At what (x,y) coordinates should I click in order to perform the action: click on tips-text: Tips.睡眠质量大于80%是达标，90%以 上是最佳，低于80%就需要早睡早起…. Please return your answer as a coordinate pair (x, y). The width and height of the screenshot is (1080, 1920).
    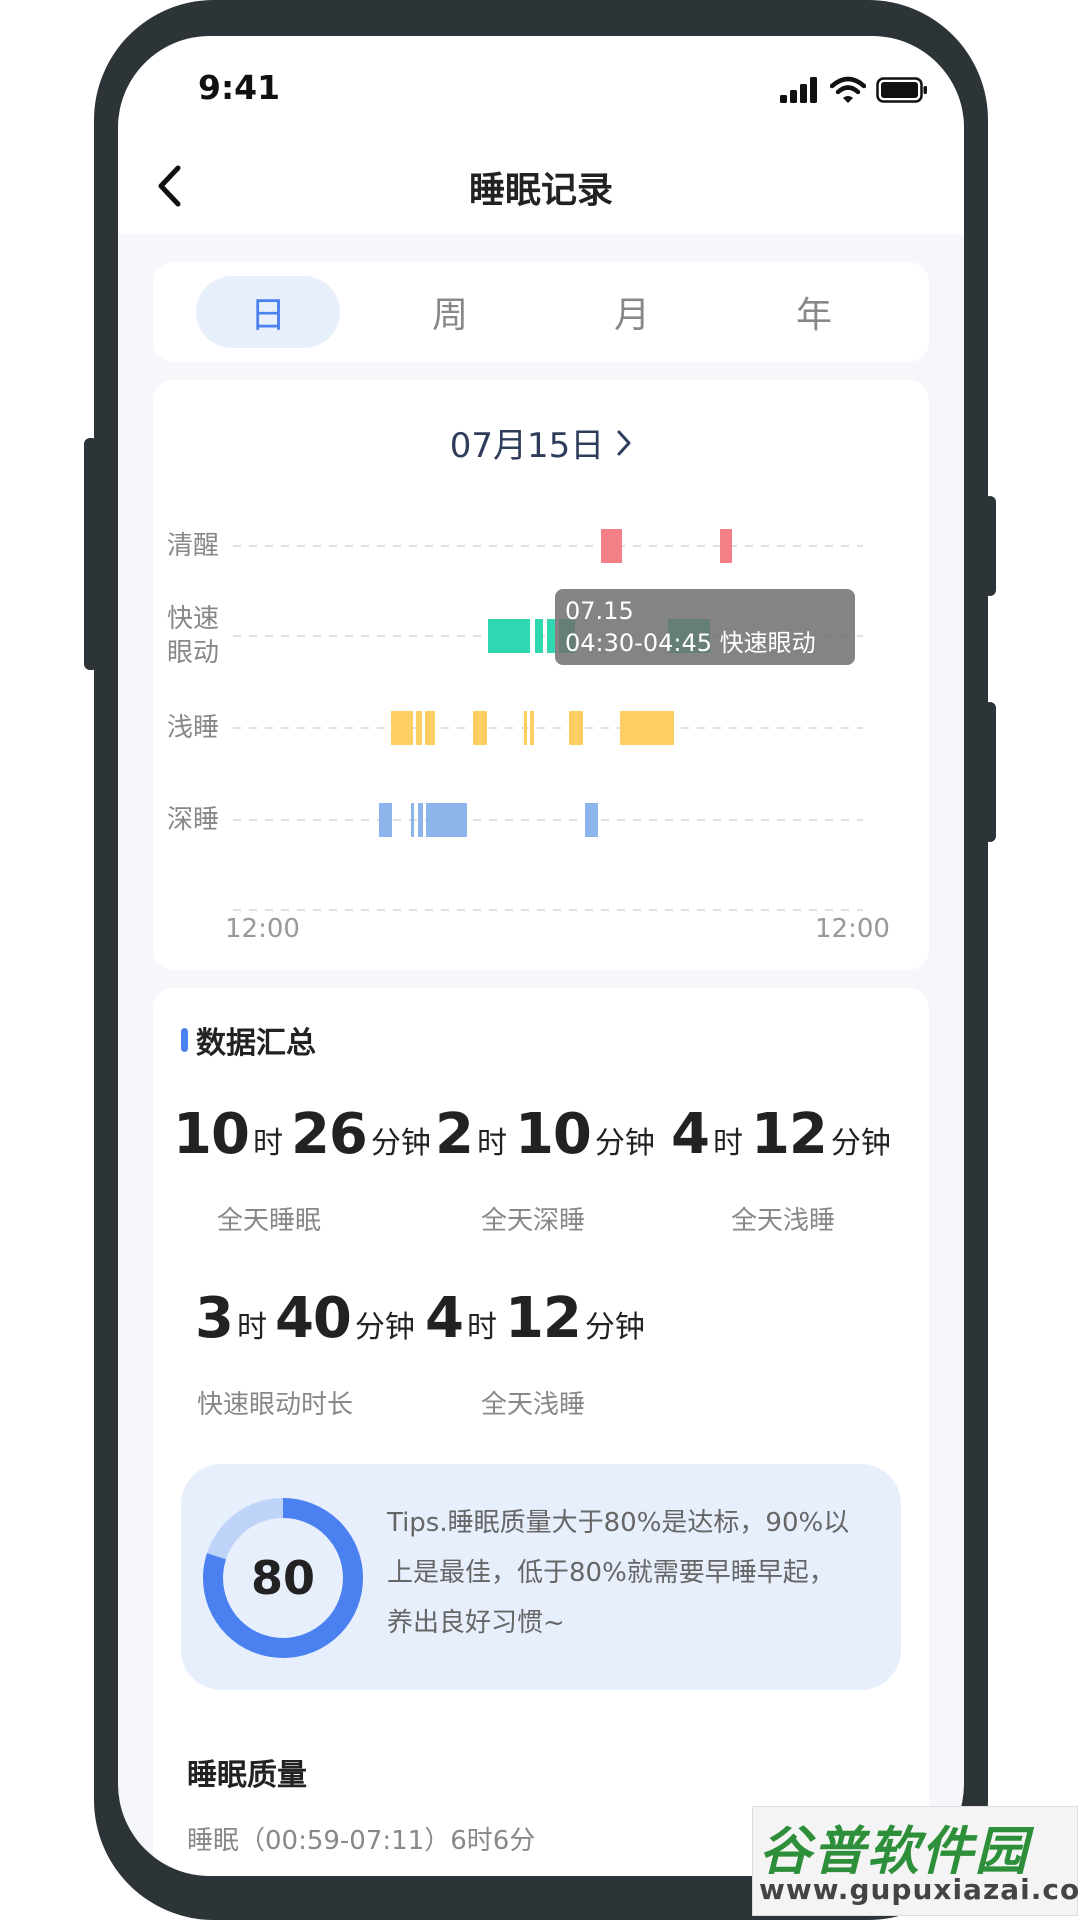
    Looking at the image, I should click on (637, 1573).